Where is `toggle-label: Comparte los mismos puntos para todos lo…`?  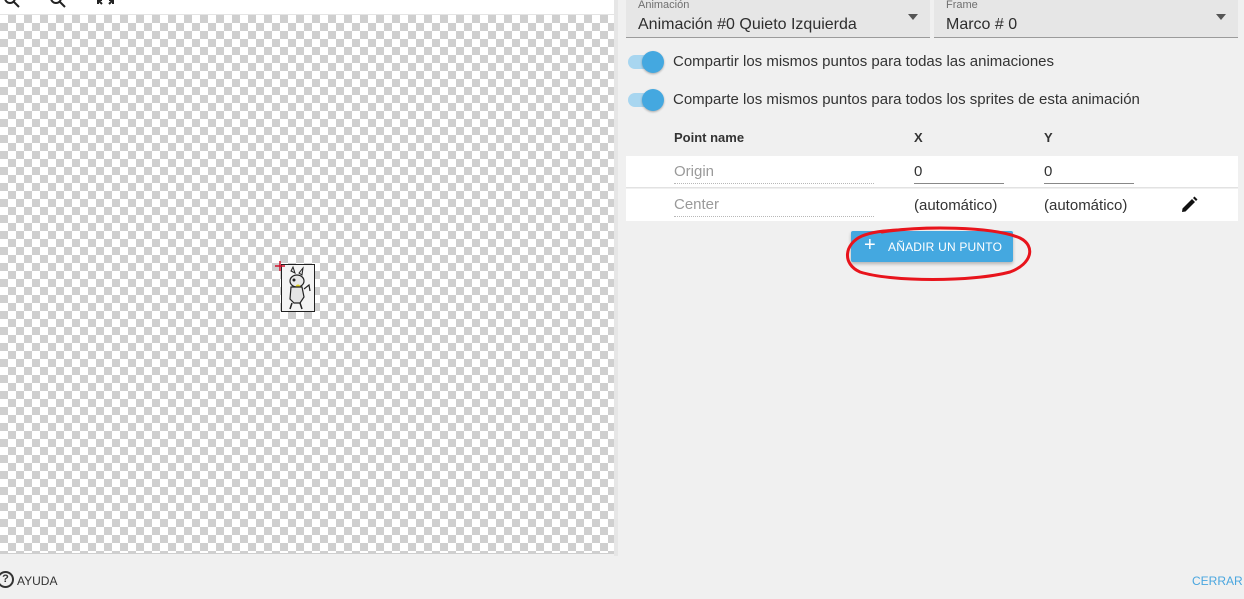
toggle-label: Comparte los mismos puntos para todos lo… is located at coordinates (906, 99).